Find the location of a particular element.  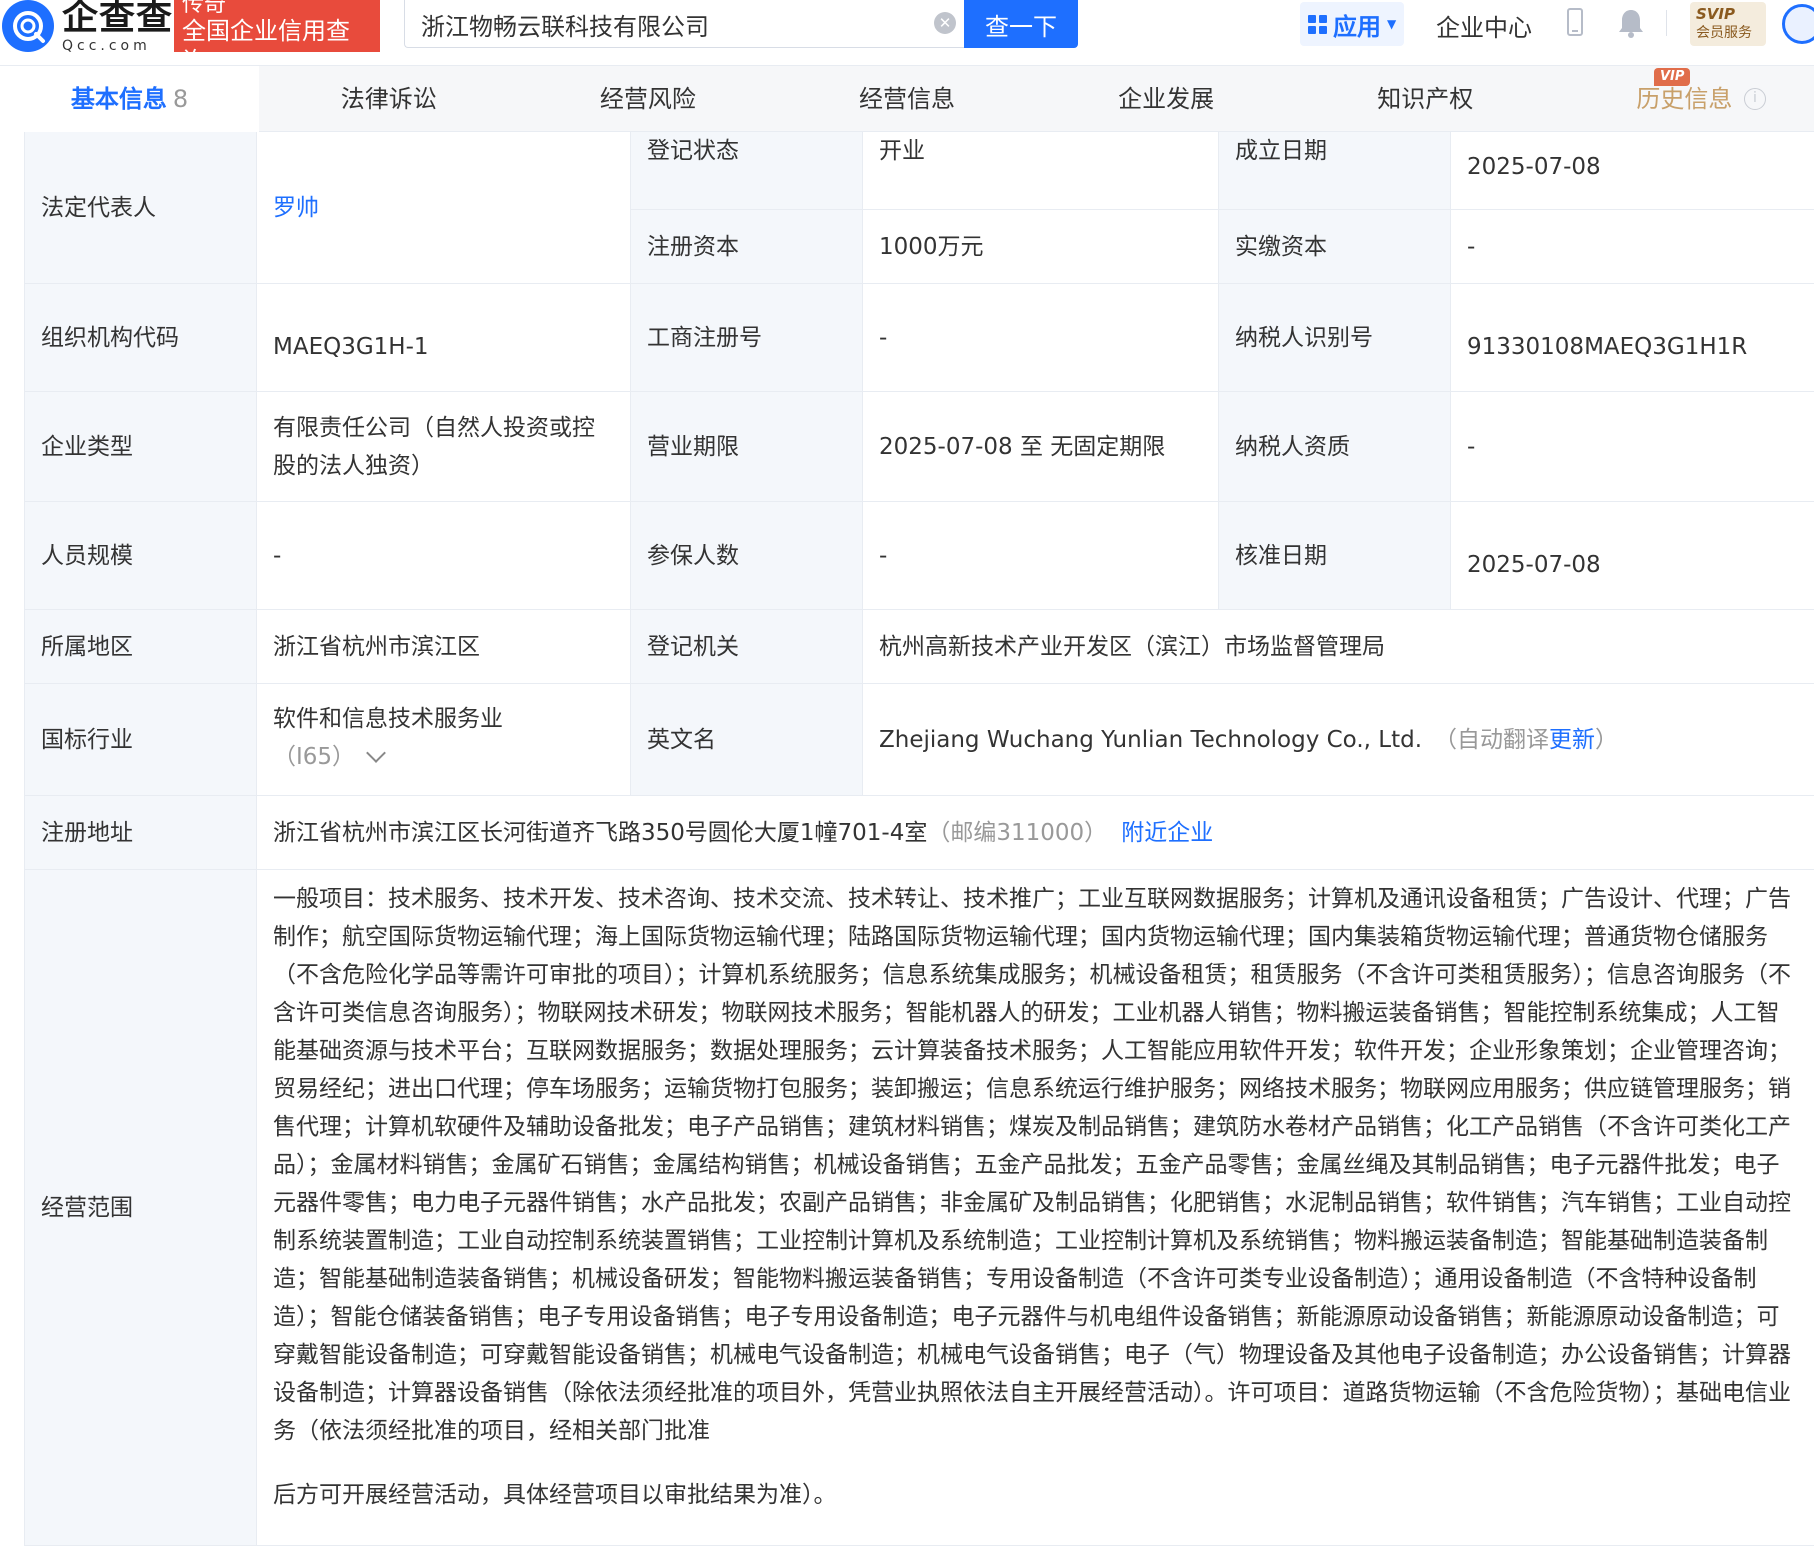

vip-badge: VIP is located at coordinates (1672, 77).